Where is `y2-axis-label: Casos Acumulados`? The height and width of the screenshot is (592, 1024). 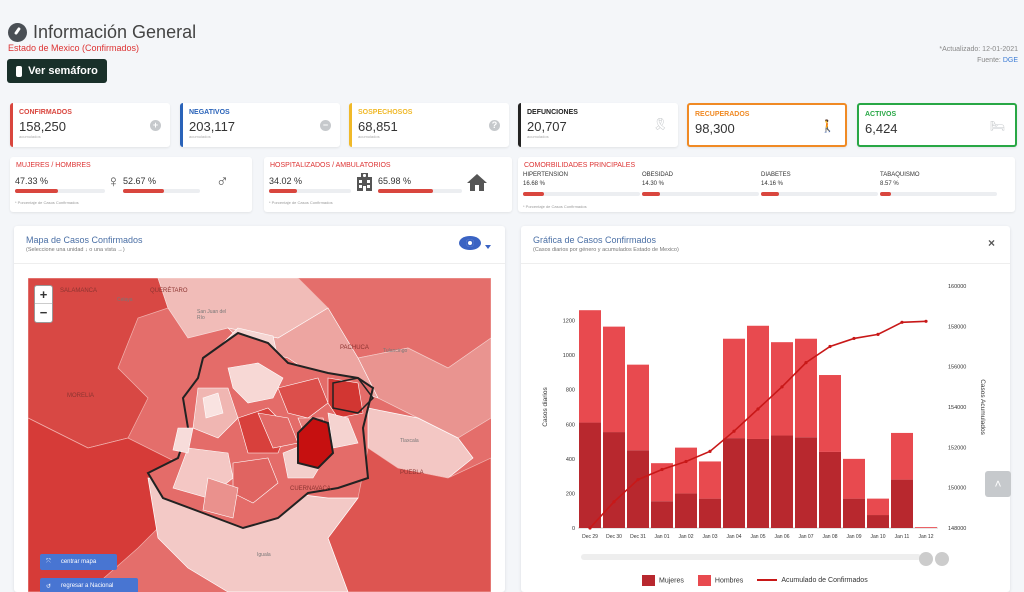 y2-axis-label: Casos Acumulados is located at coordinates (982, 407).